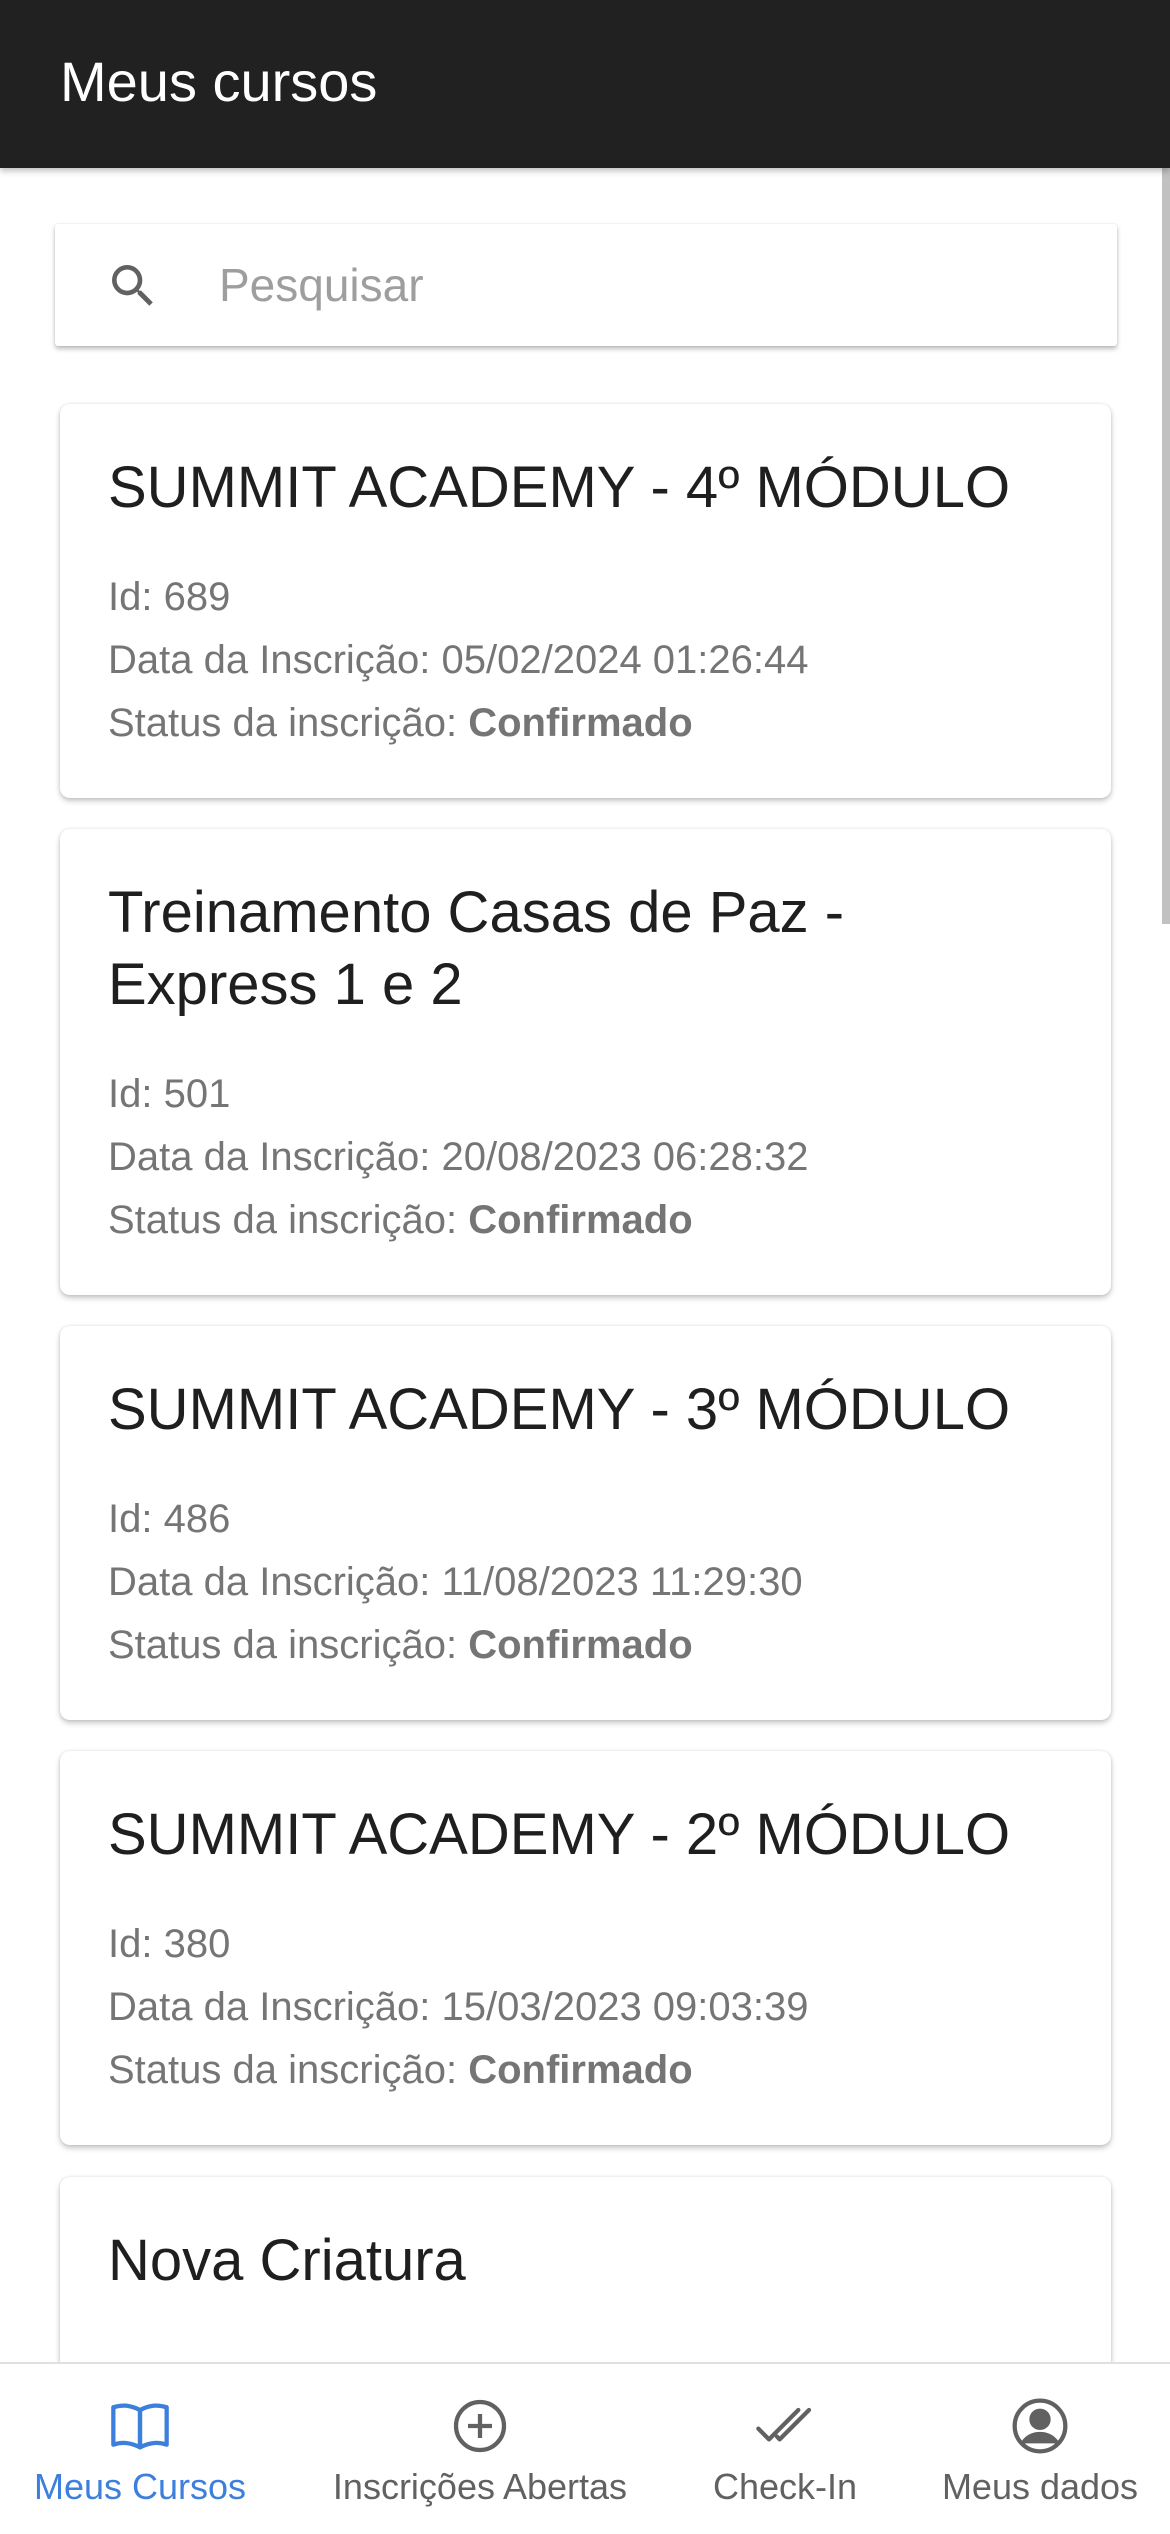  I want to click on course-date-row: Data da Inscrição: 05/02/2024 01:26:44, so click(585, 660).